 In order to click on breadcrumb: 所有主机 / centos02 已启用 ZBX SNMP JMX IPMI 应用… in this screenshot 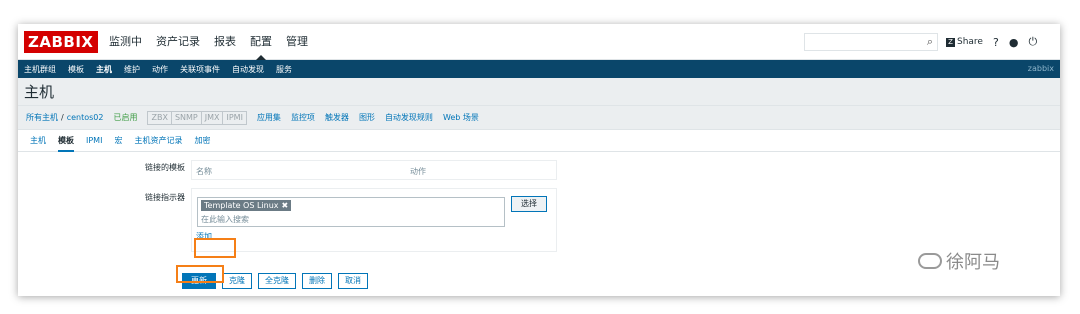, I will do `click(539, 118)`.